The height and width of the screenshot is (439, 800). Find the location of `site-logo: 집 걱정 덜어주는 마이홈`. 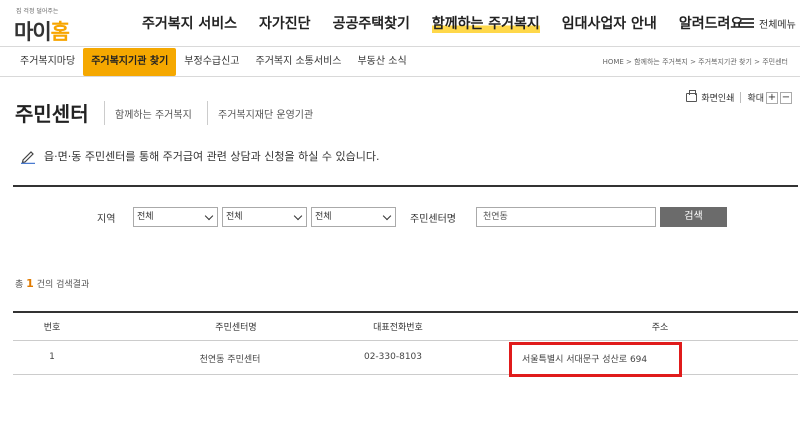

site-logo: 집 걱정 덜어주는 마이홈 is located at coordinates (54, 24).